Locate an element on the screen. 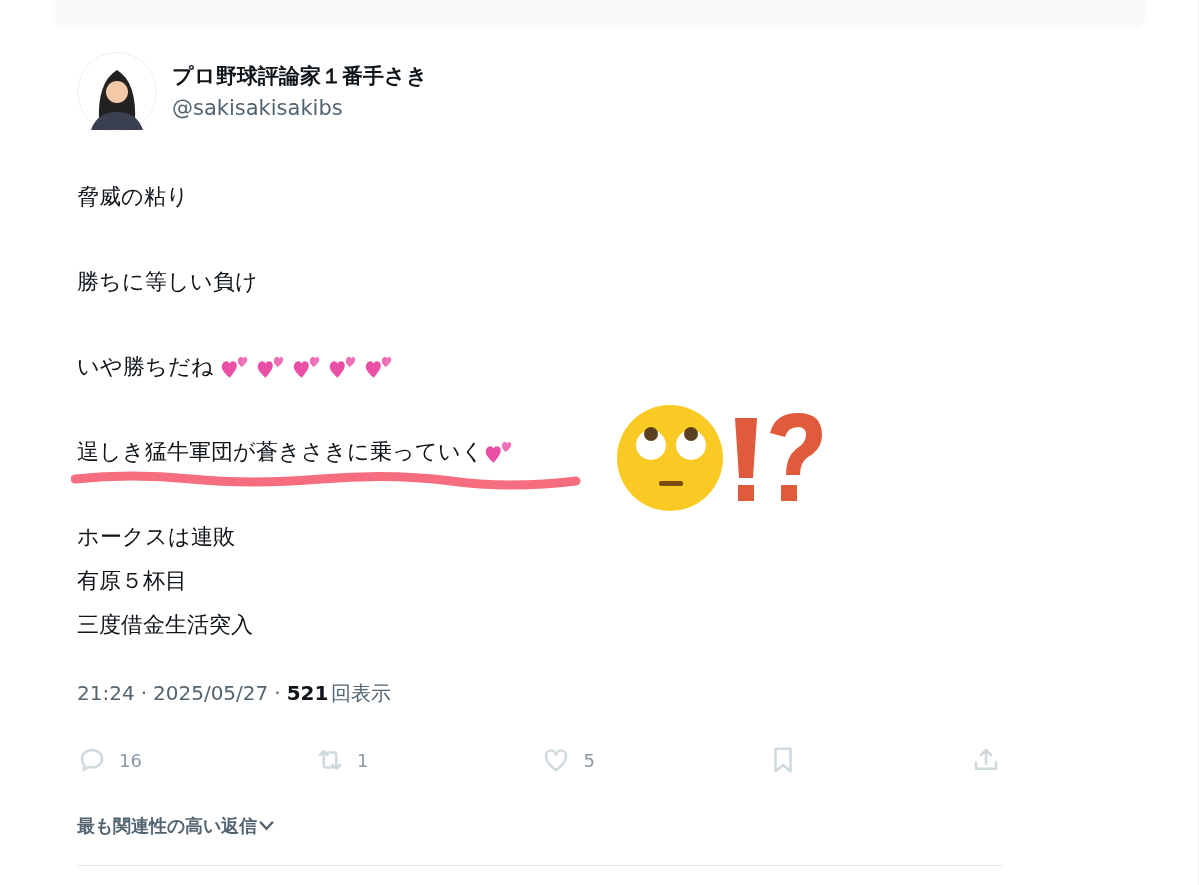  tweet-text: 逞しき猛牛軍団が蒼きさきに乗っていく is located at coordinates (280, 452).